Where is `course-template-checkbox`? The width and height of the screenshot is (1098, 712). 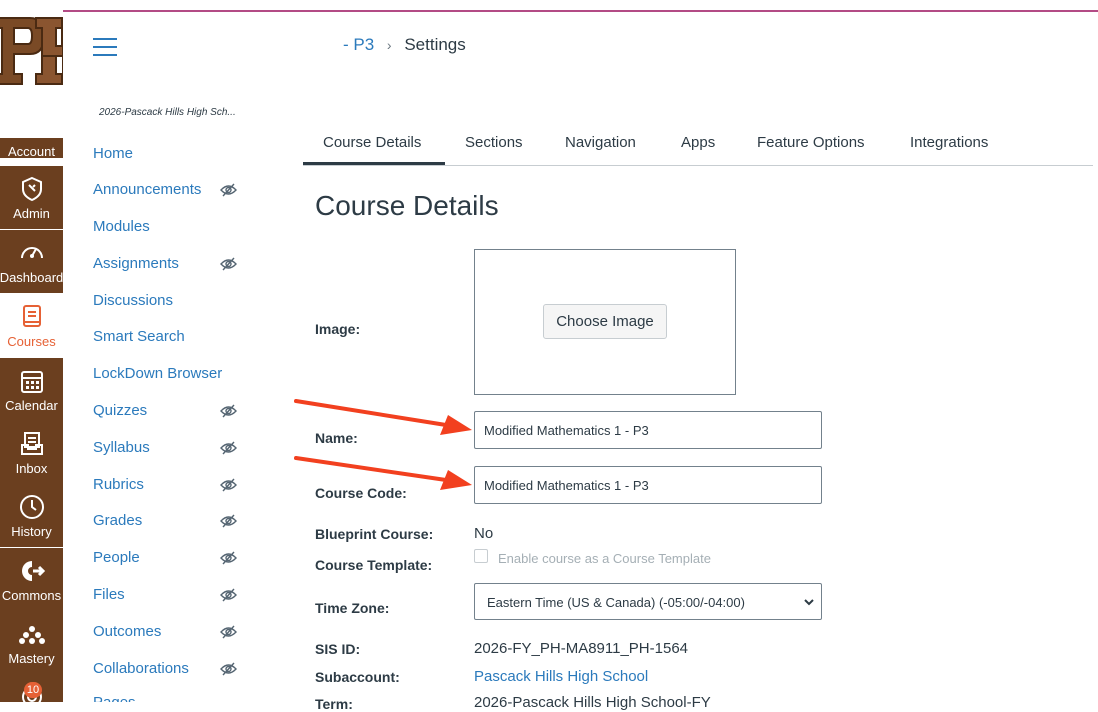
course-template-checkbox is located at coordinates (481, 556).